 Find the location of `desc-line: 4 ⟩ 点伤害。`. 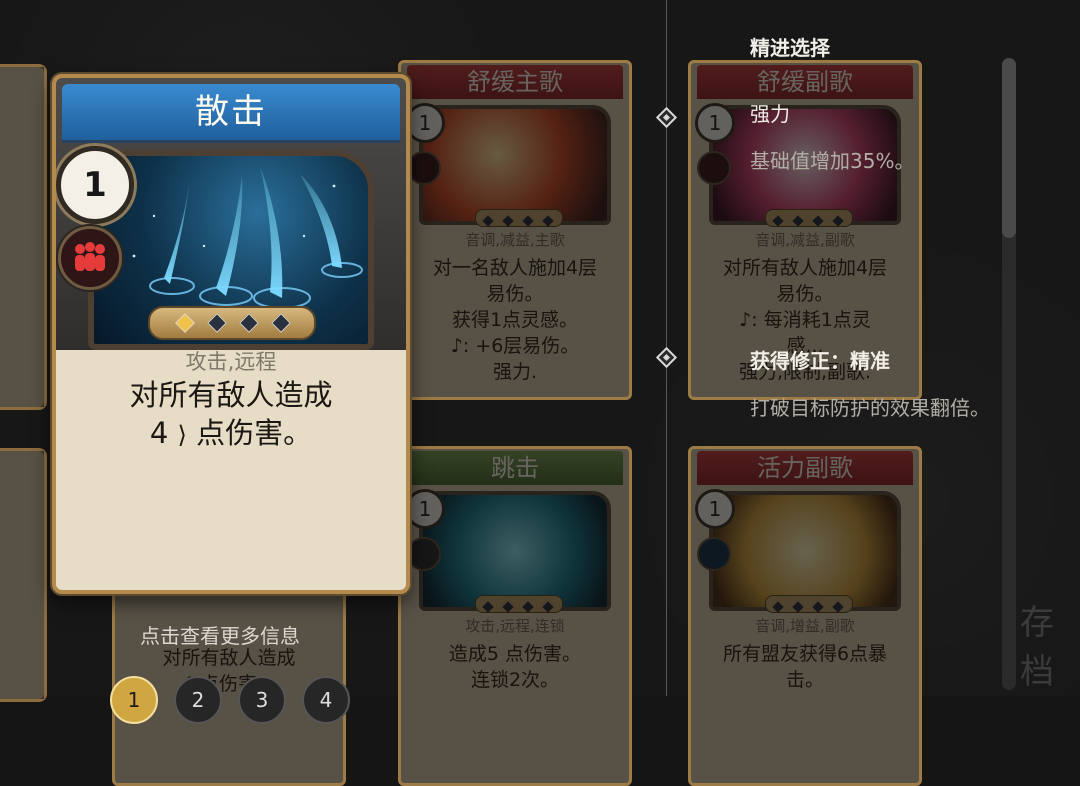

desc-line: 4 ⟩ 点伤害。 is located at coordinates (231, 434).